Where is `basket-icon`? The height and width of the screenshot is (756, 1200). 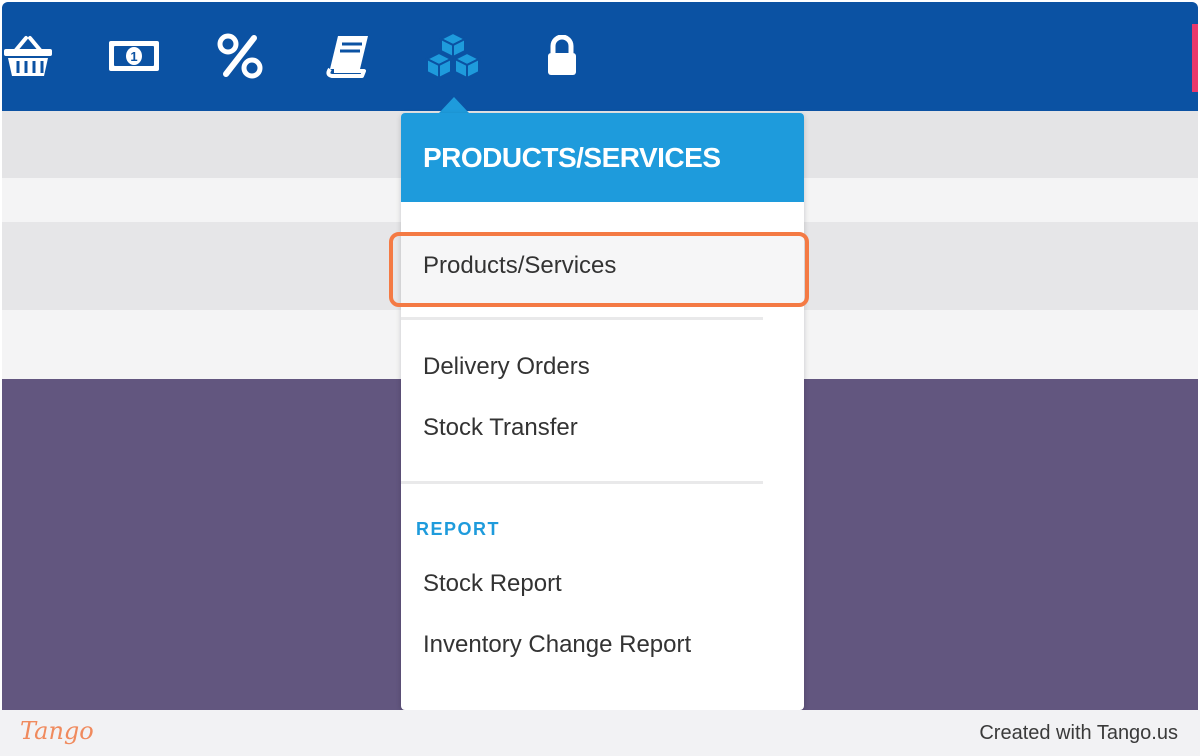 basket-icon is located at coordinates (28, 56).